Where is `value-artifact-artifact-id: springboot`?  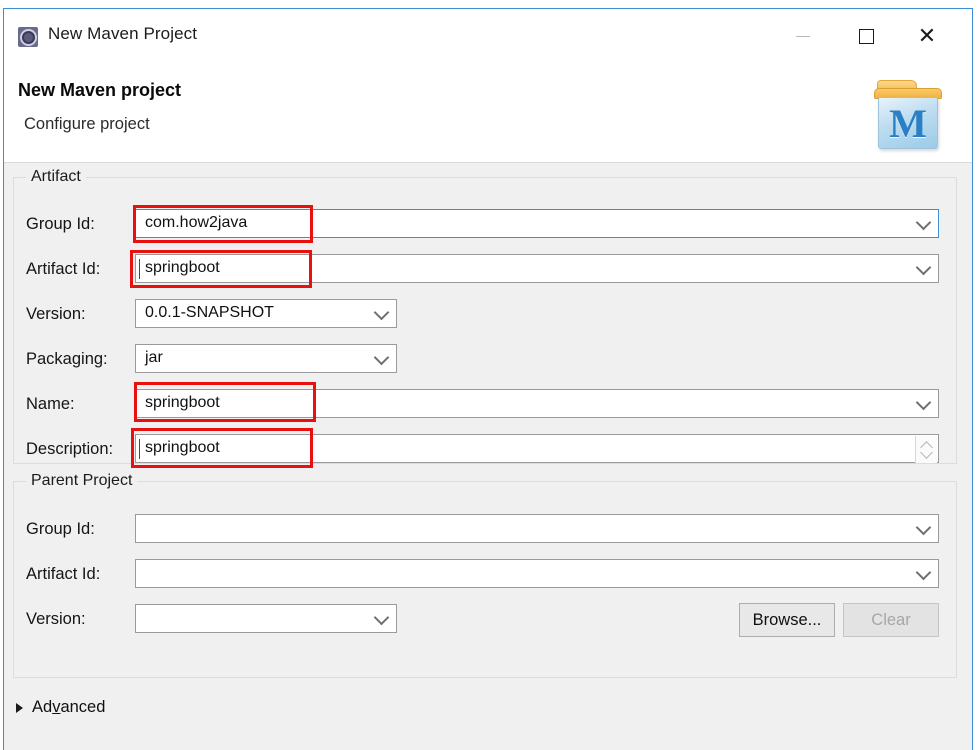 value-artifact-artifact-id: springboot is located at coordinates (182, 267).